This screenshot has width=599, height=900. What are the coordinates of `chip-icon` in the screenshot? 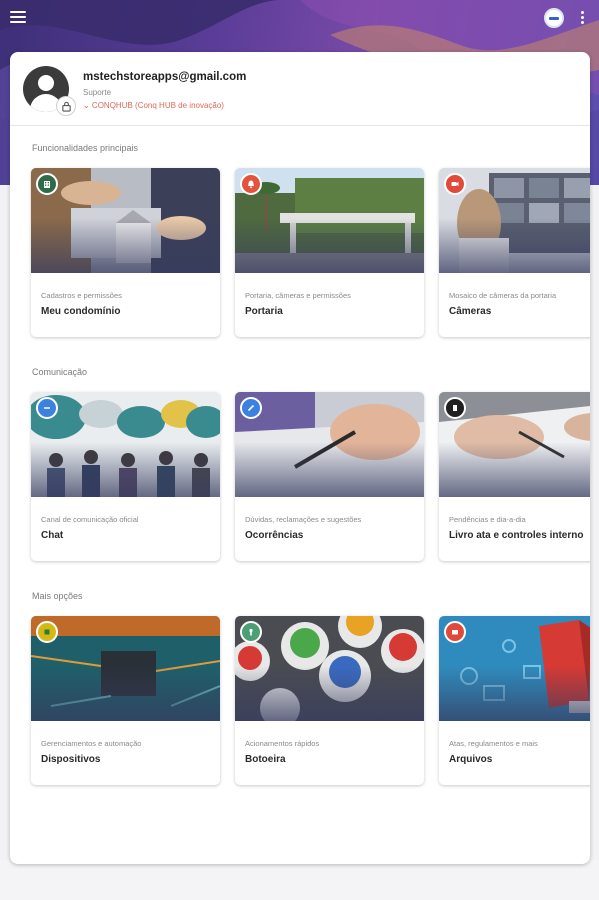 It's located at (47, 632).